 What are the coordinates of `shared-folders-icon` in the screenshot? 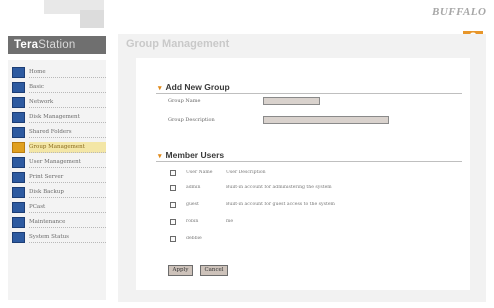 It's located at (18, 132).